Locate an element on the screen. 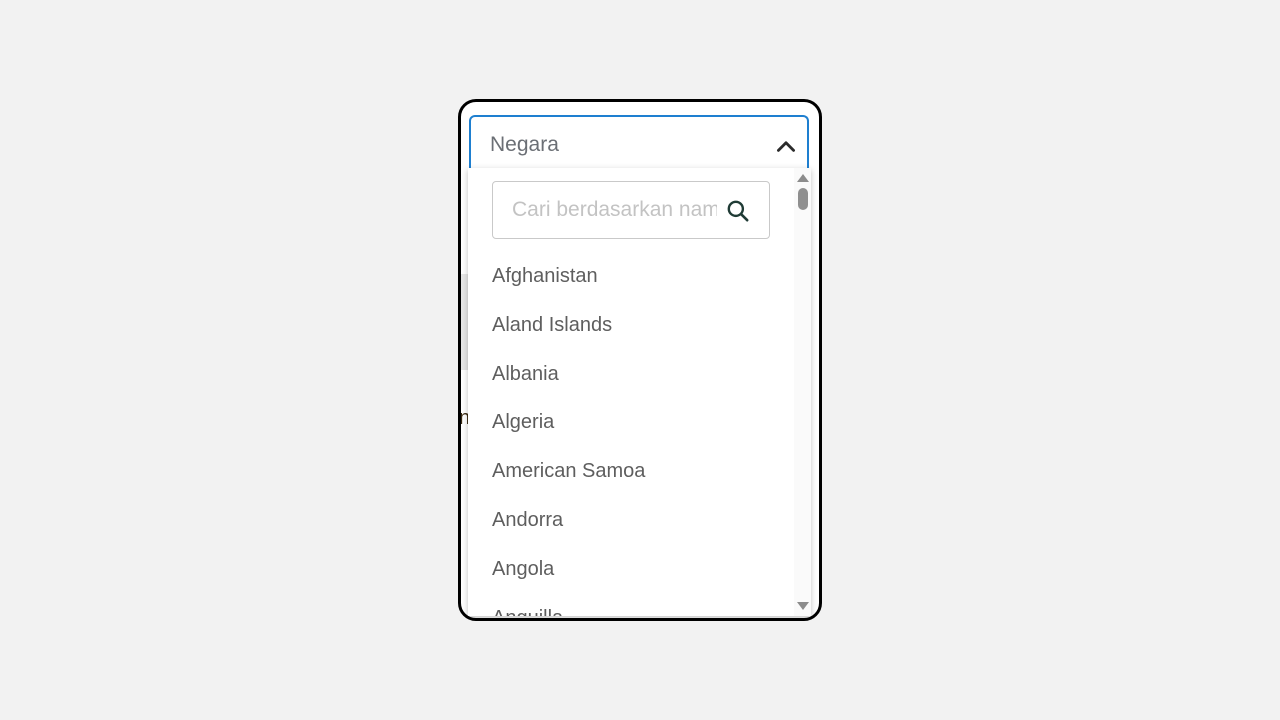 The height and width of the screenshot is (720, 1280). country-option: Albania is located at coordinates (568, 374).